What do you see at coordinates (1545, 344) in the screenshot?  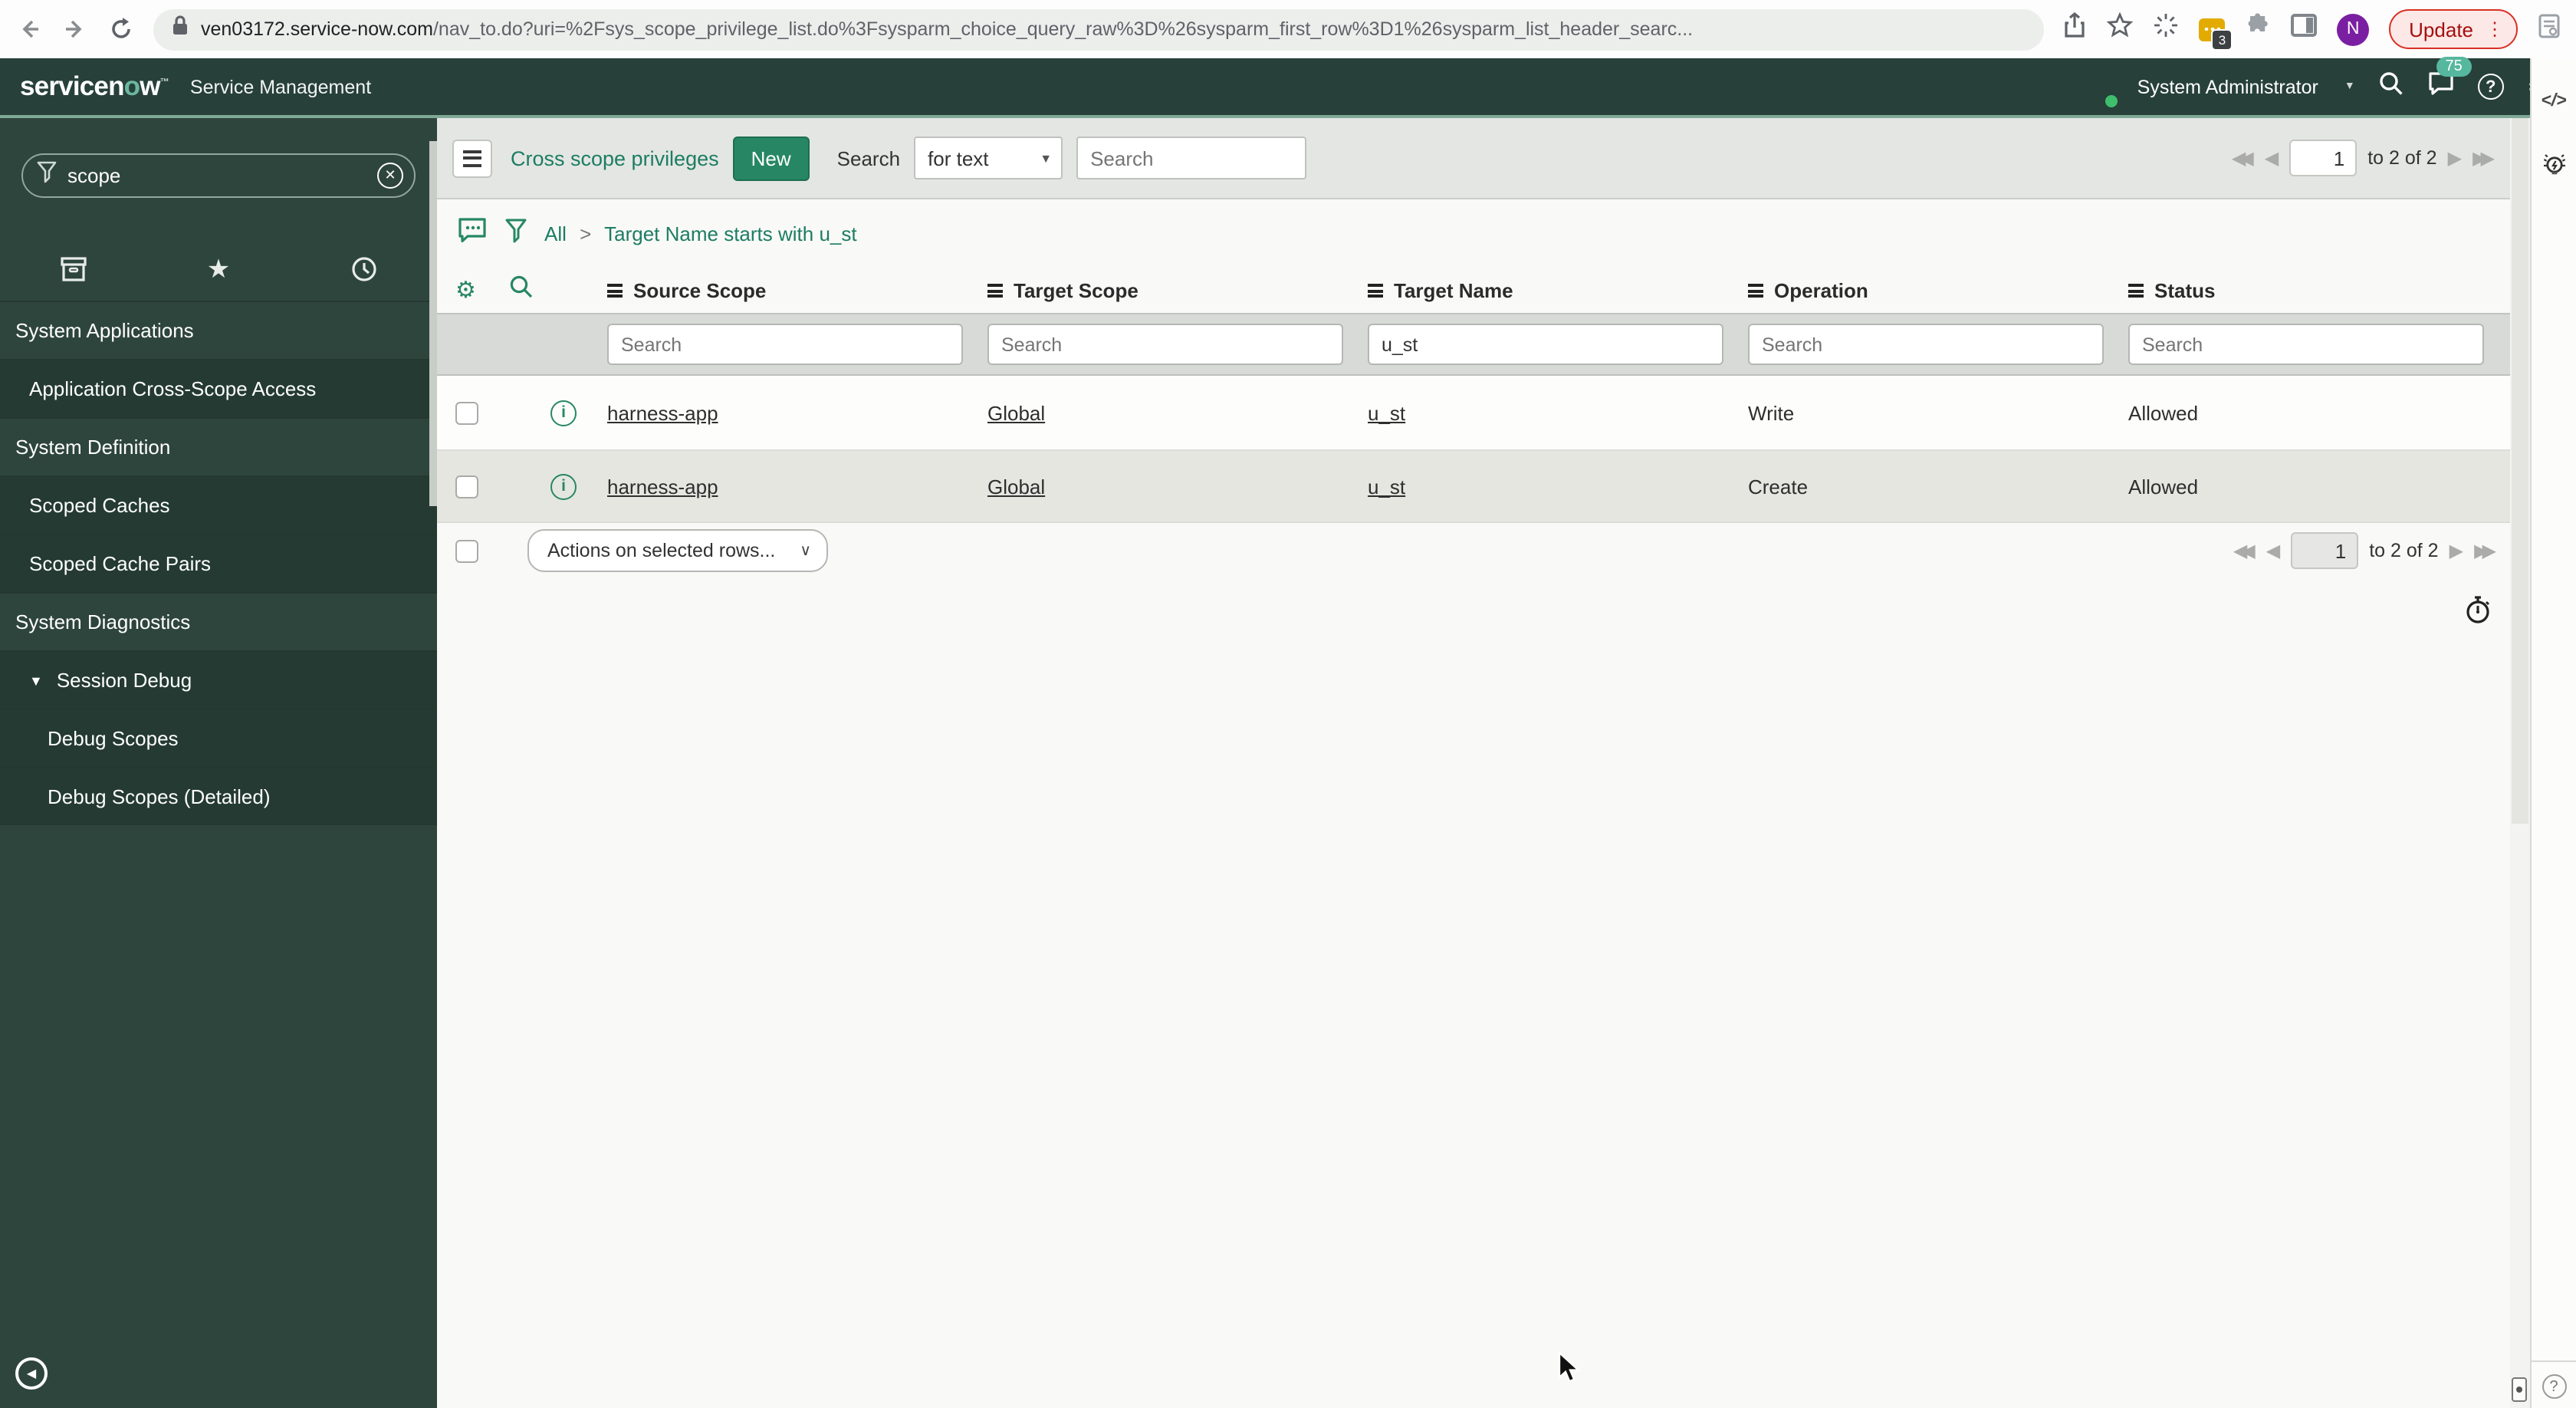 I see `filter-target-name-input` at bounding box center [1545, 344].